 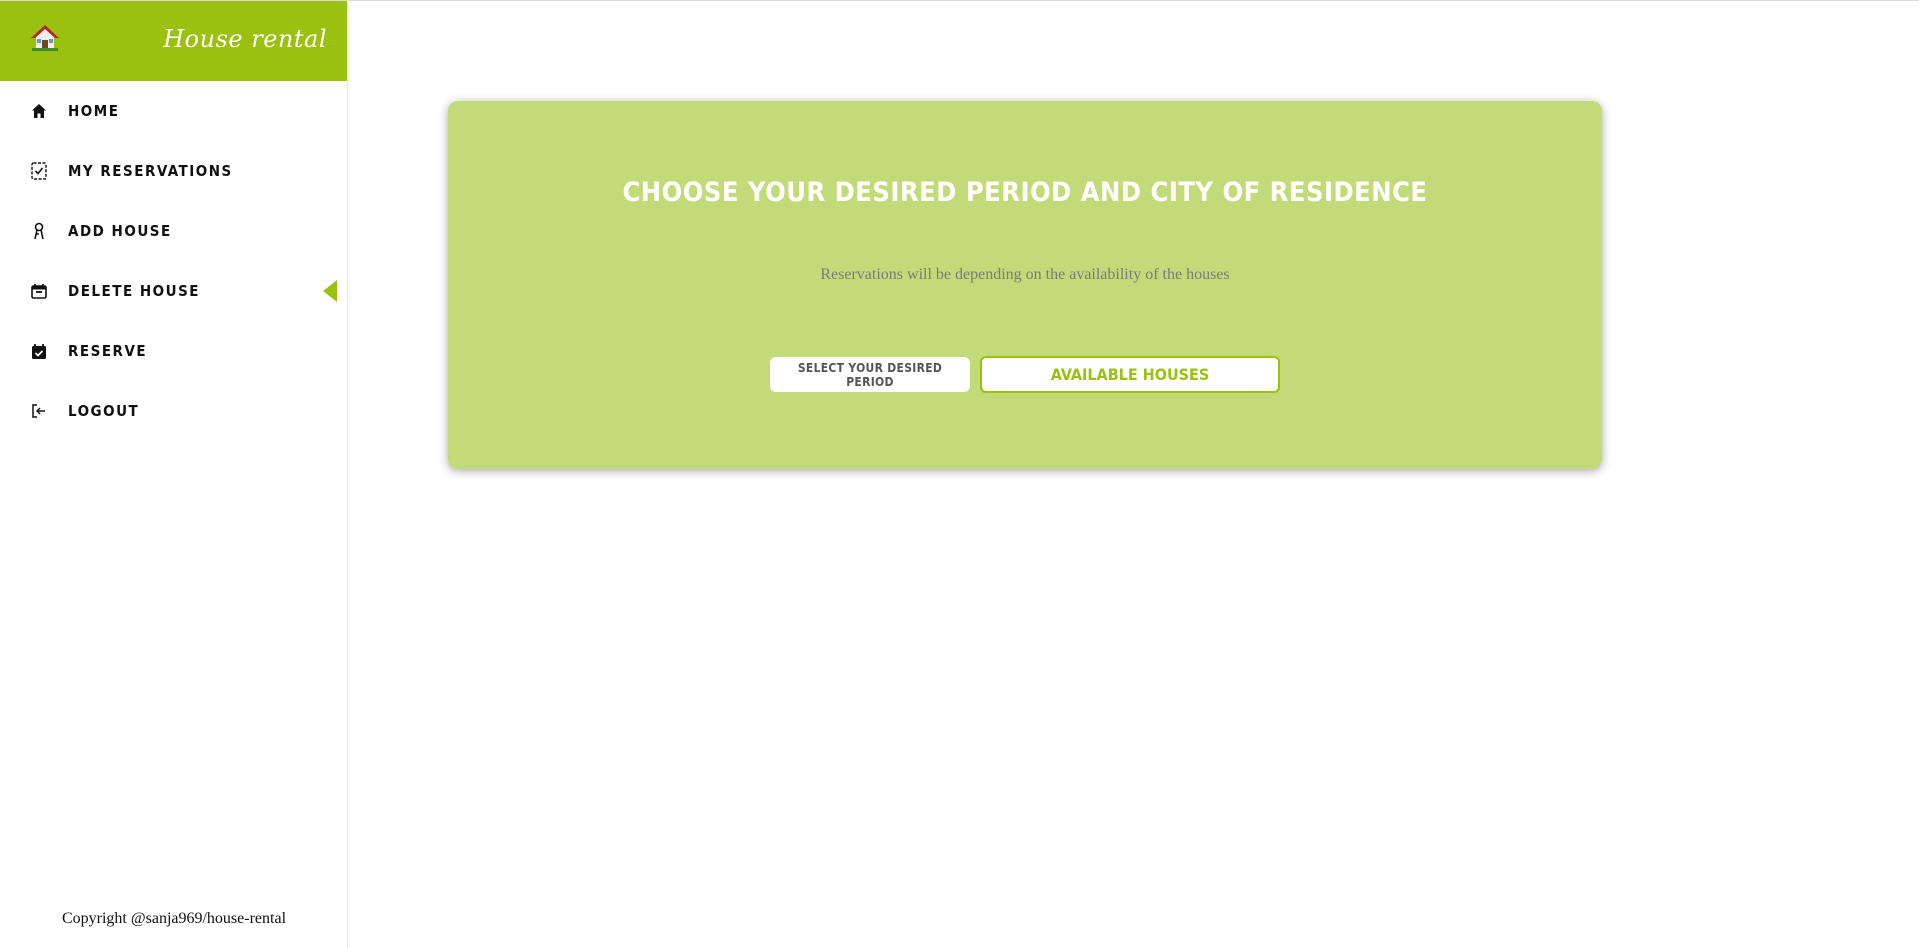 What do you see at coordinates (330, 291) in the screenshot?
I see `active-indicator` at bounding box center [330, 291].